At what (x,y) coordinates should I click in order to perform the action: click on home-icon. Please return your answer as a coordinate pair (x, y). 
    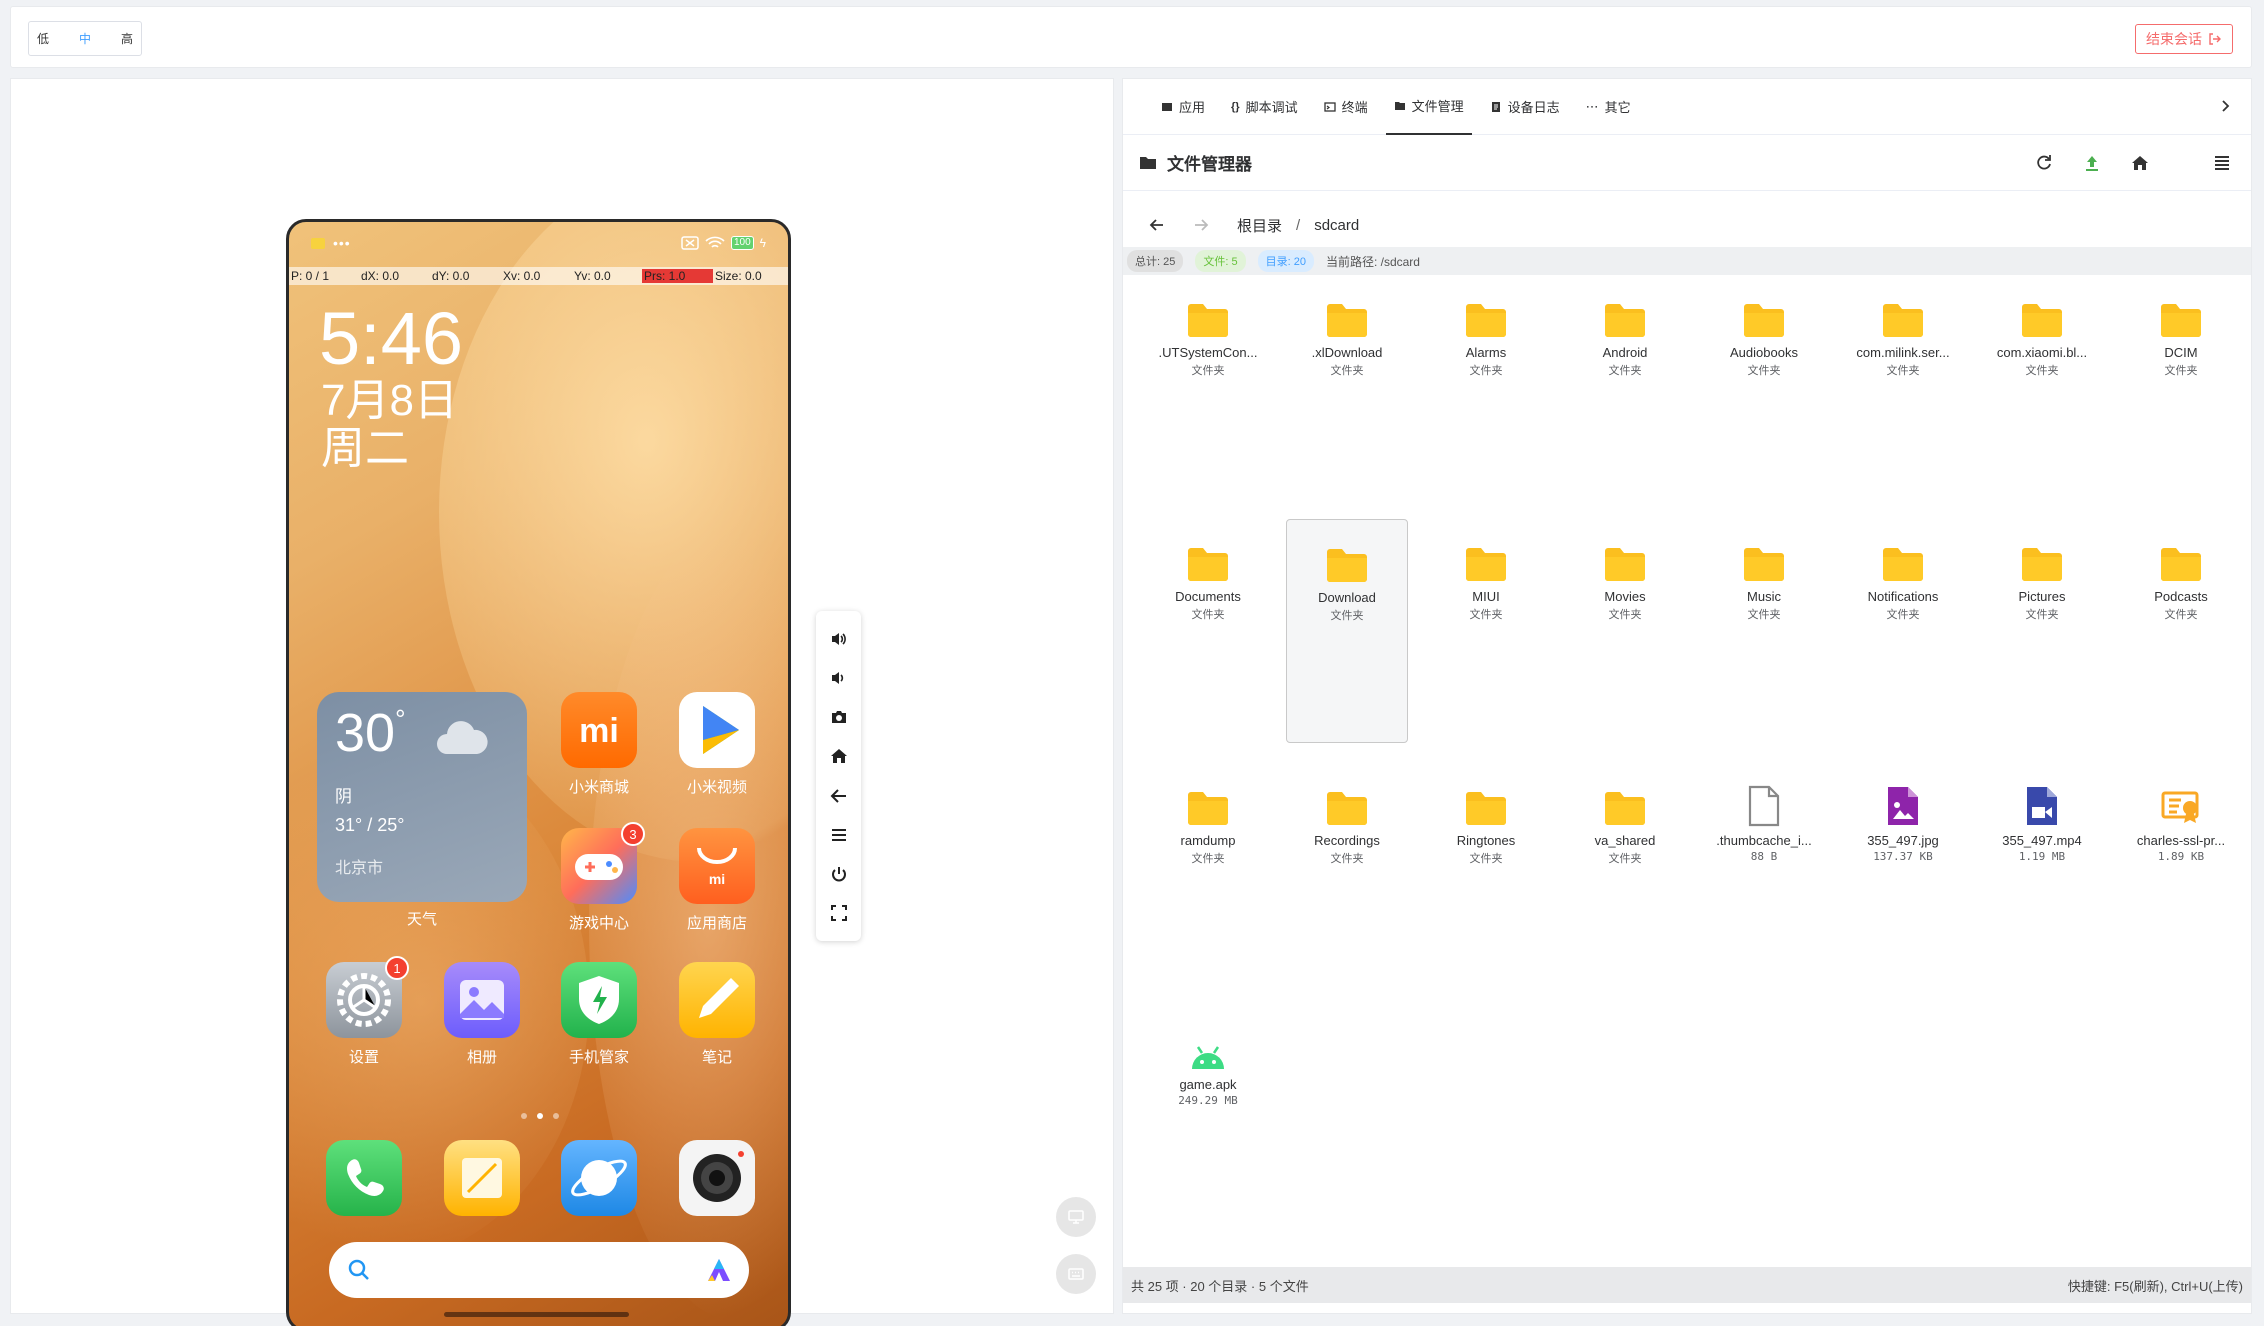
    Looking at the image, I should click on (839, 756).